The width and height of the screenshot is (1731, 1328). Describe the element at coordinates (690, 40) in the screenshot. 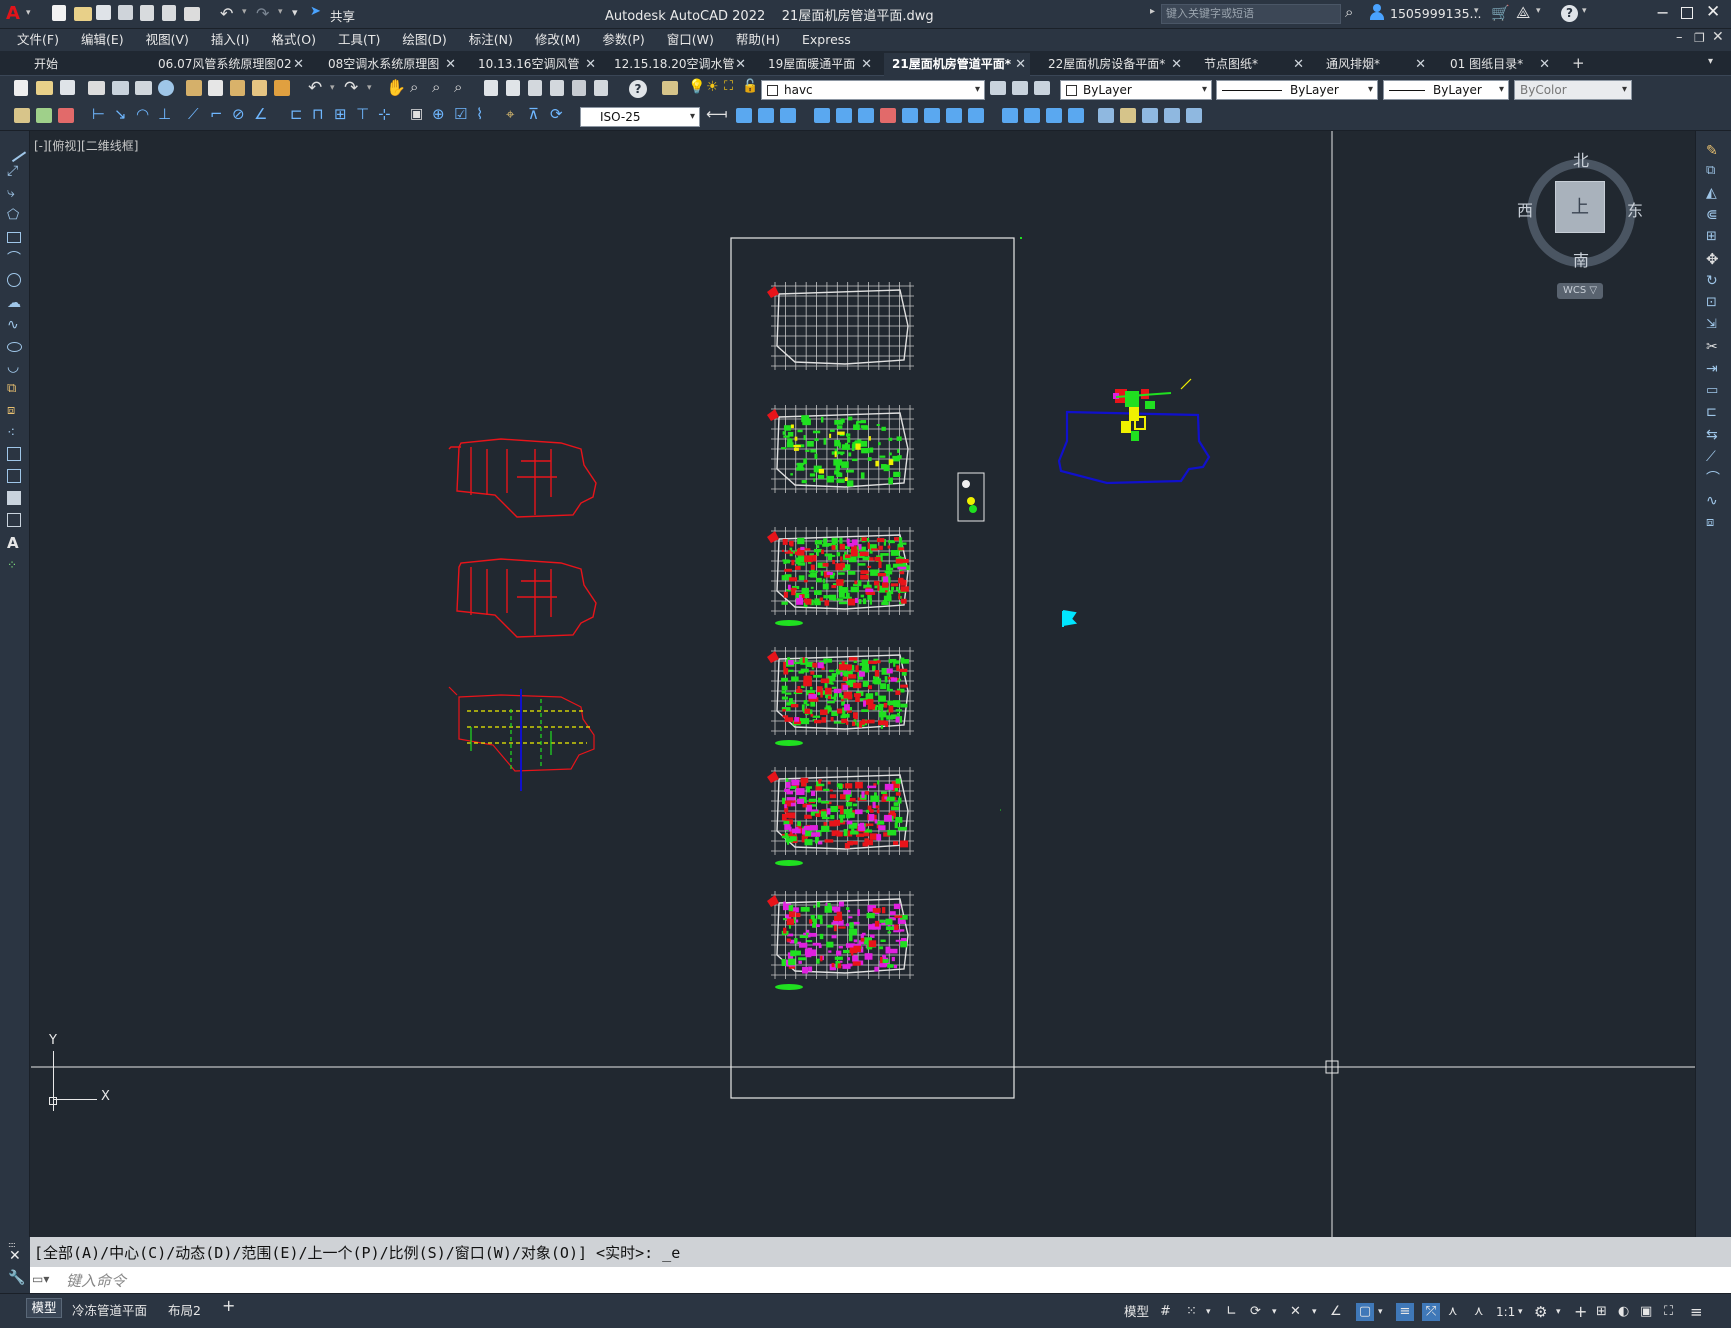

I see `menu-window: 窗口(W)` at that location.